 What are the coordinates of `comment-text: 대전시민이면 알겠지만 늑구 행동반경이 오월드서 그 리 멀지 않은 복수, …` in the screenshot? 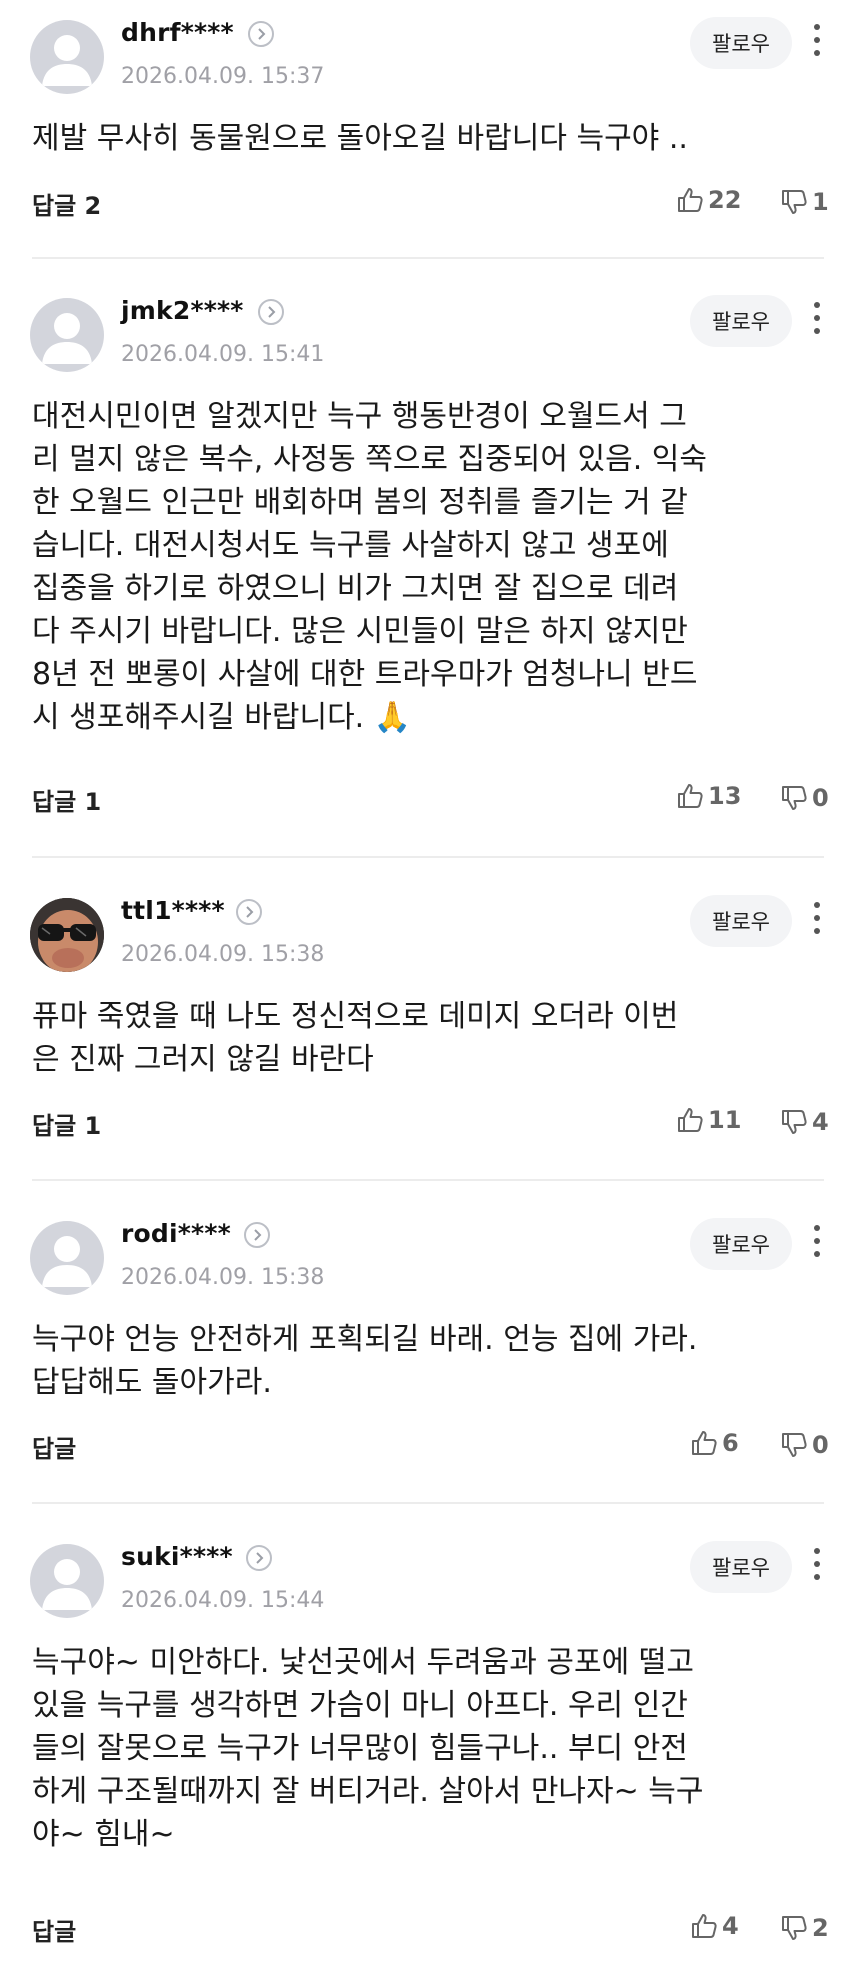 It's located at (369, 567).